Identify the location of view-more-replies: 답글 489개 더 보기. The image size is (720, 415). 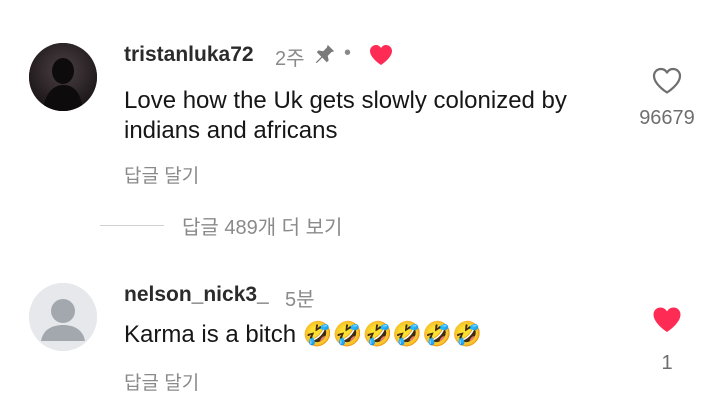
(221, 225).